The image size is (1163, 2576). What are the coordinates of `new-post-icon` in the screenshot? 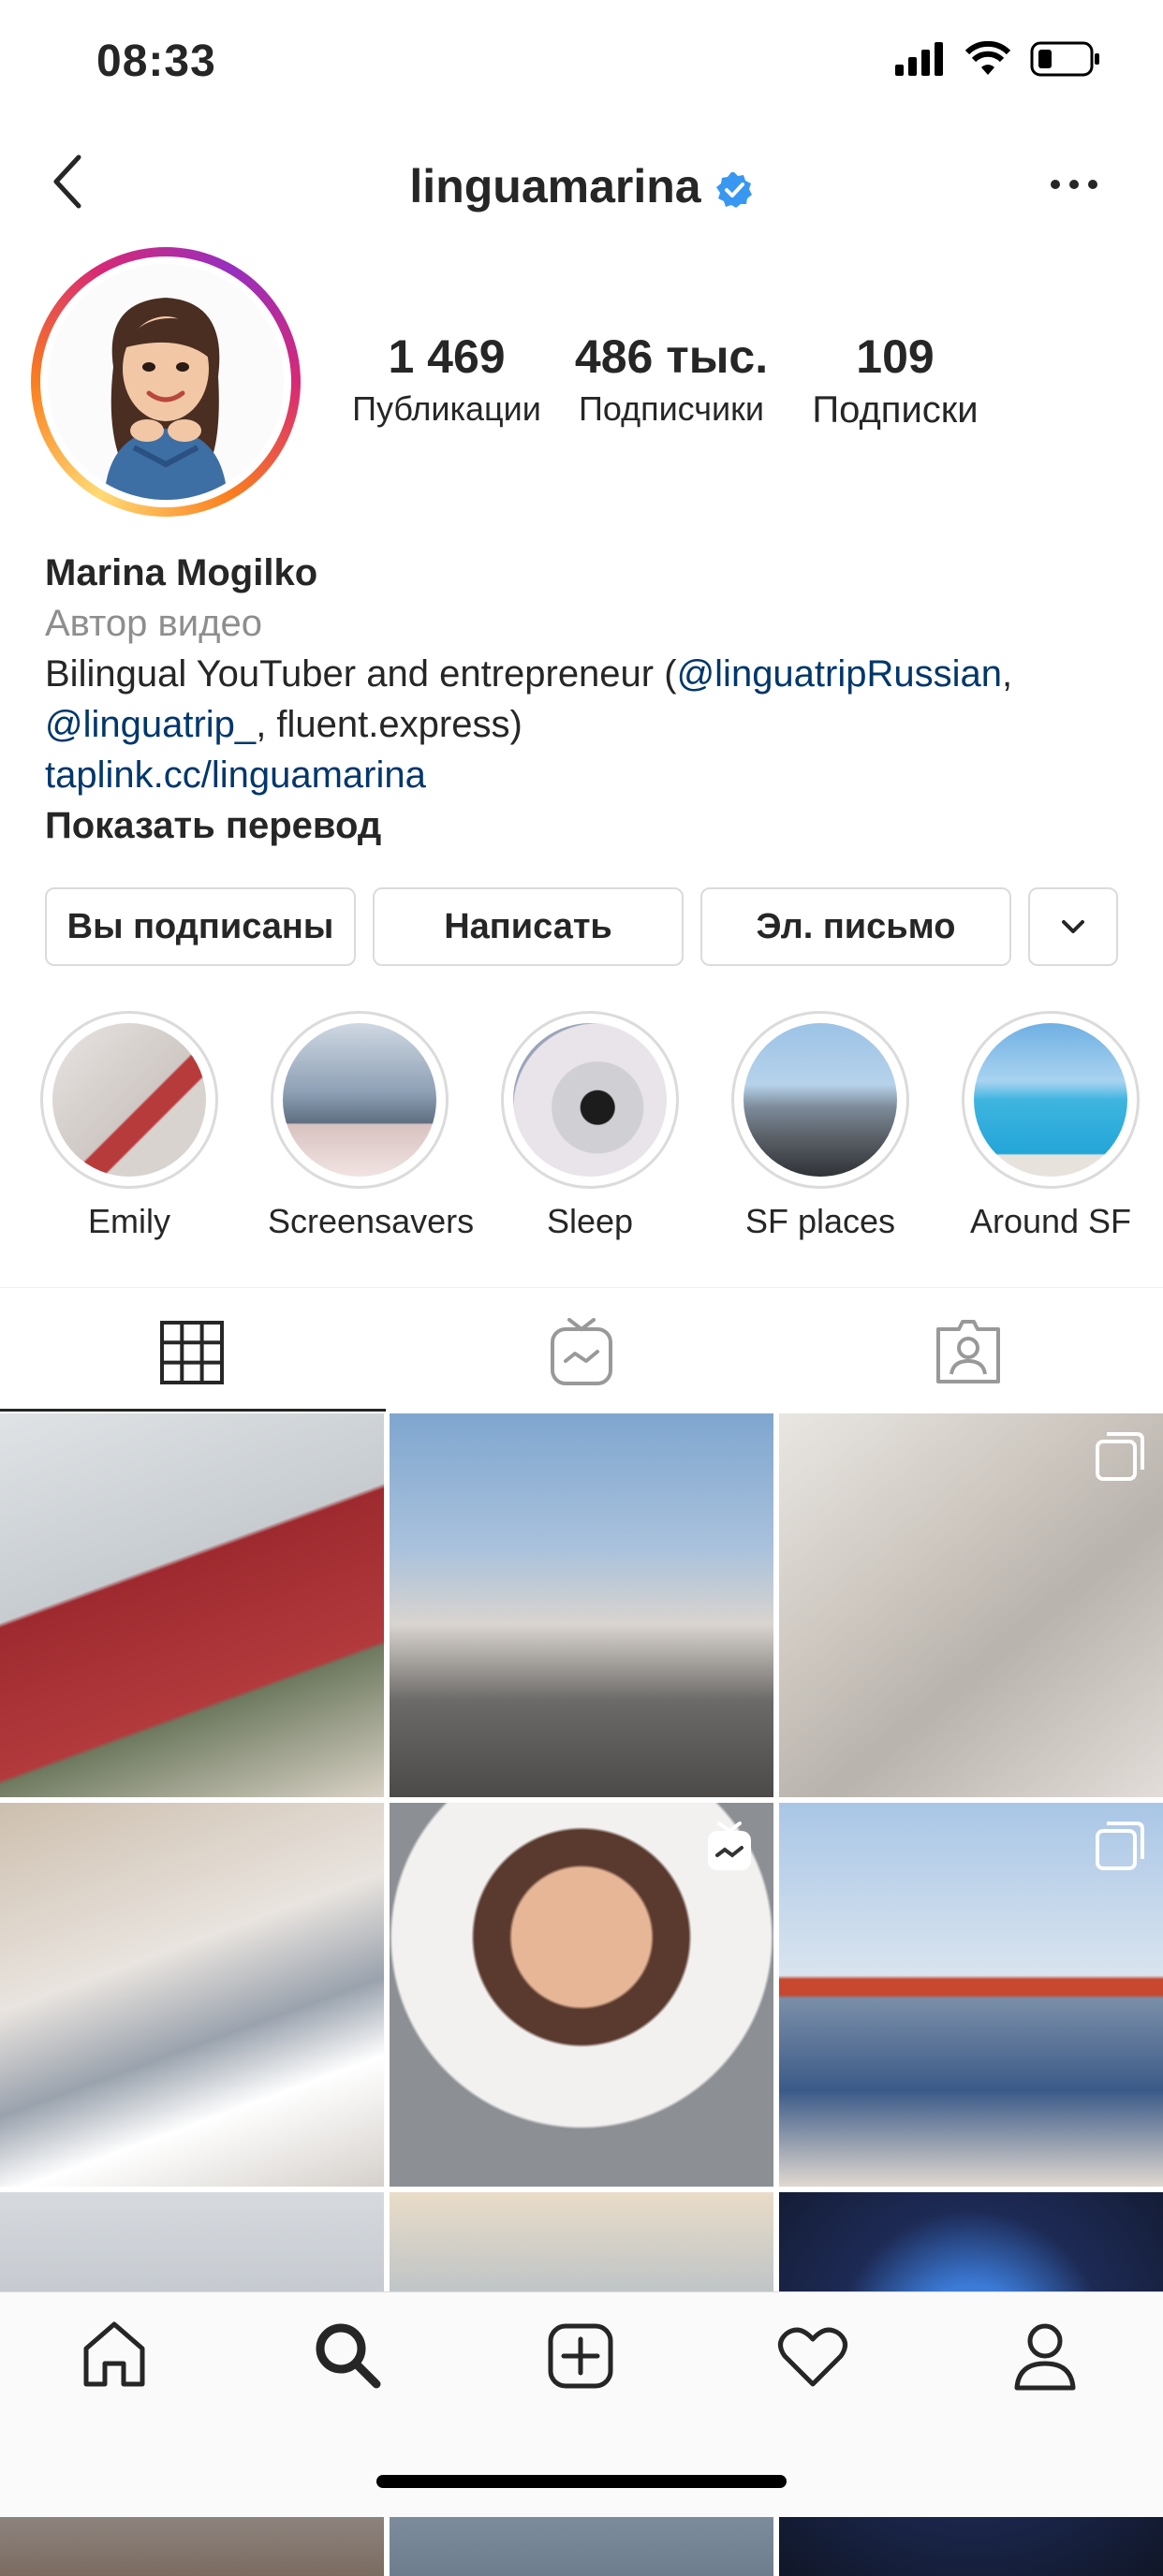 It's located at (580, 2356).